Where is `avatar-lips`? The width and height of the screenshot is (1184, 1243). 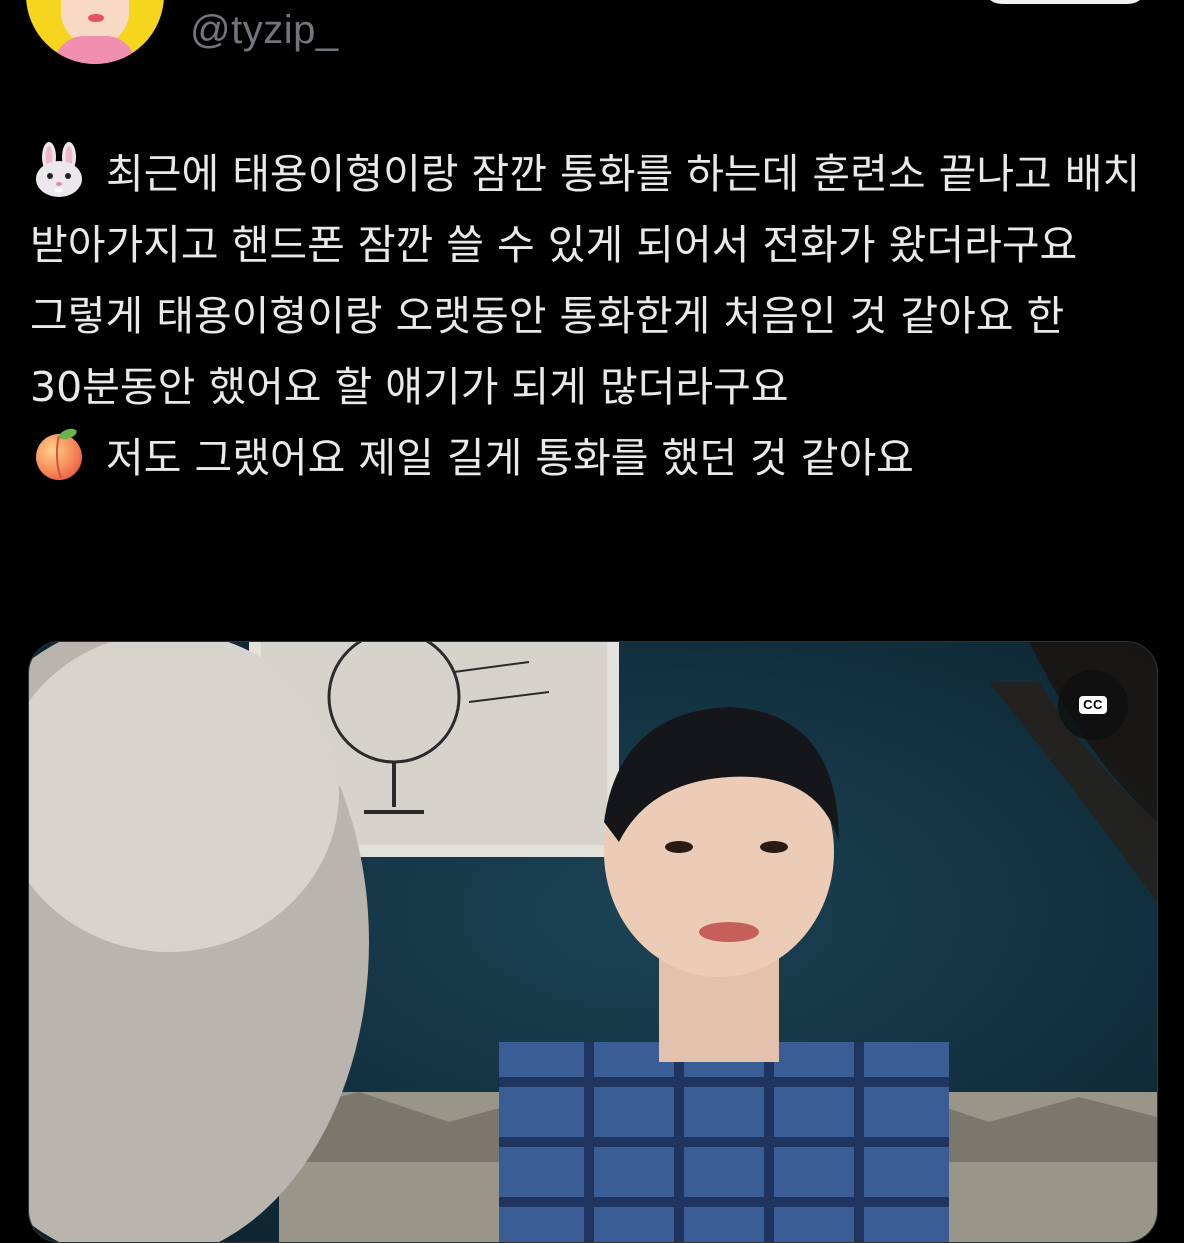 avatar-lips is located at coordinates (96, 18).